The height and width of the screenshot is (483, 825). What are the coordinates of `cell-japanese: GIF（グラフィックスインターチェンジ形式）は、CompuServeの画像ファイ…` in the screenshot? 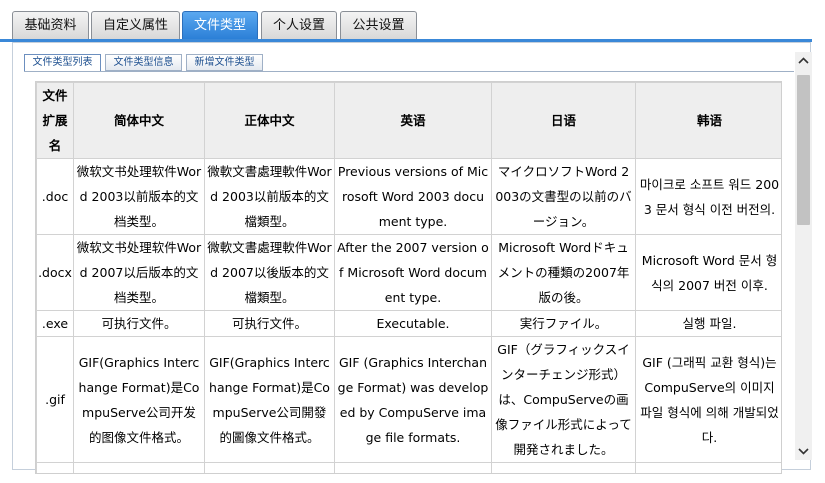 It's located at (563, 399).